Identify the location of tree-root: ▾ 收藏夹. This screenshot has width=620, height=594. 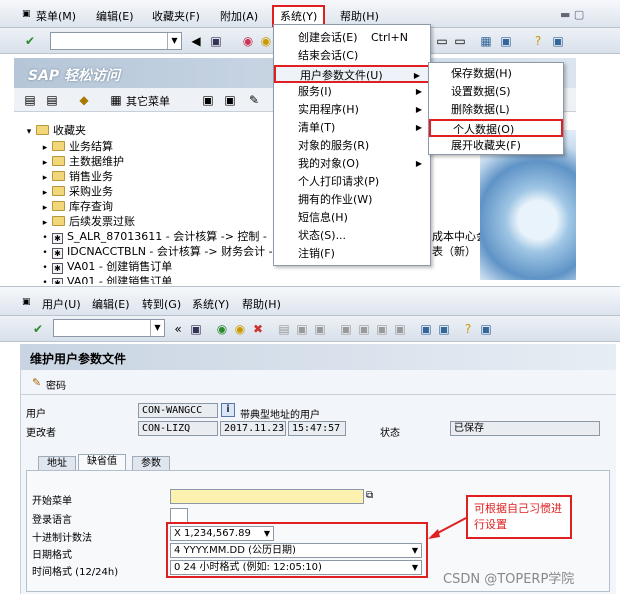
(54, 130).